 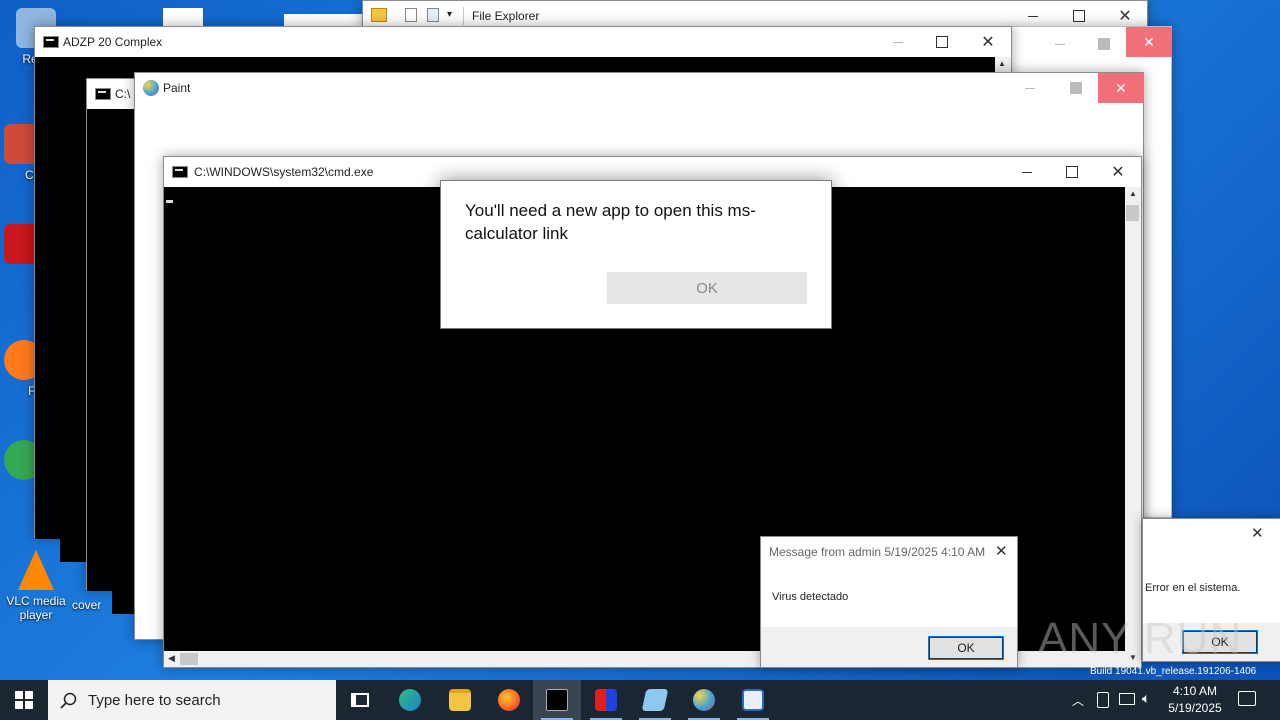 I want to click on clock-time: 4:10 AM, so click(x=1195, y=691).